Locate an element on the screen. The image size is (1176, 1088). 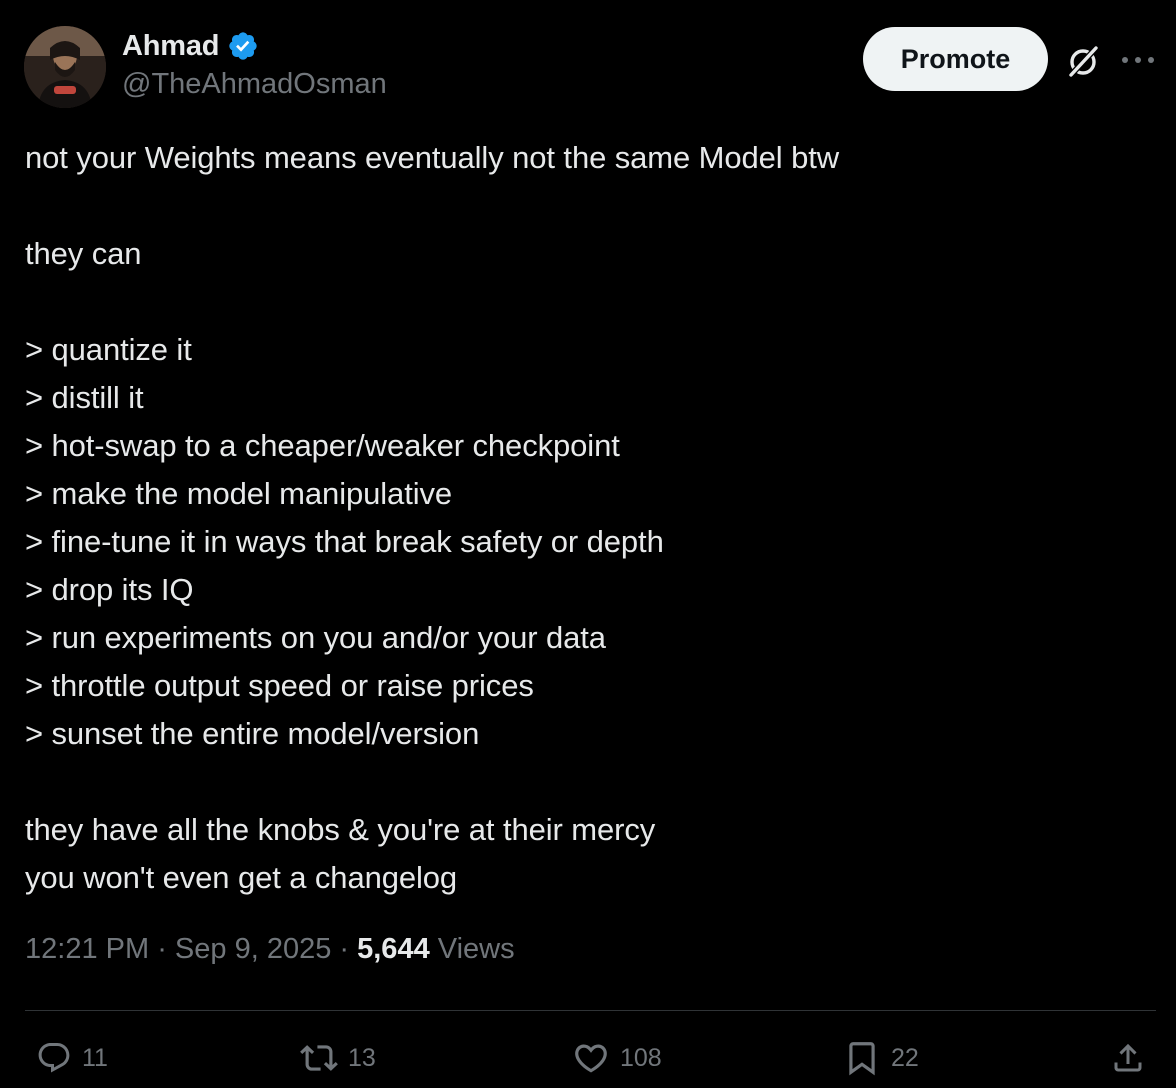
tweet-time: 12:21 PM is located at coordinates (87, 949).